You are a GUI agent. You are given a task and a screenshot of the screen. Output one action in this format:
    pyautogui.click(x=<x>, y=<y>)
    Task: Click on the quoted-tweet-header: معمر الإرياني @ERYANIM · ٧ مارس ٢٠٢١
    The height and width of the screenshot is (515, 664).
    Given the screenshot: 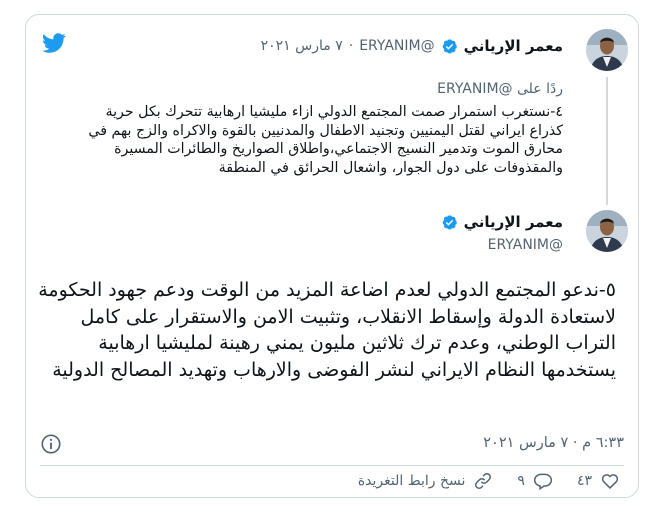 What is the action you would take?
    pyautogui.click(x=412, y=46)
    